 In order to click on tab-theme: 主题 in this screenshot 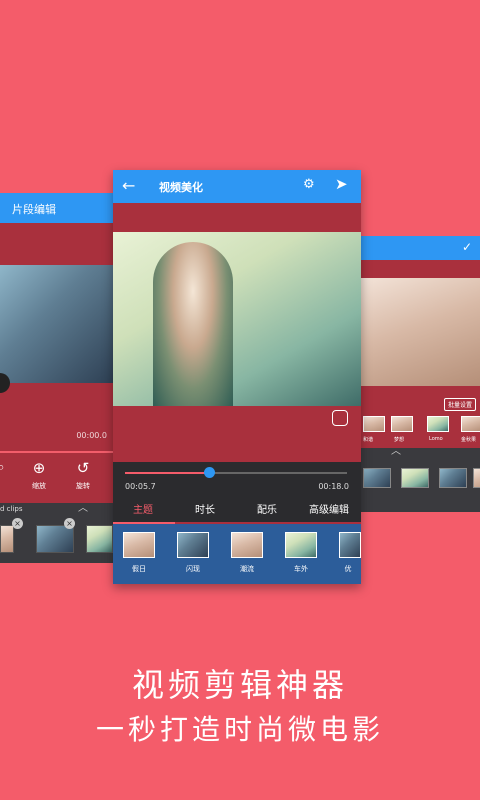, I will do `click(143, 508)`.